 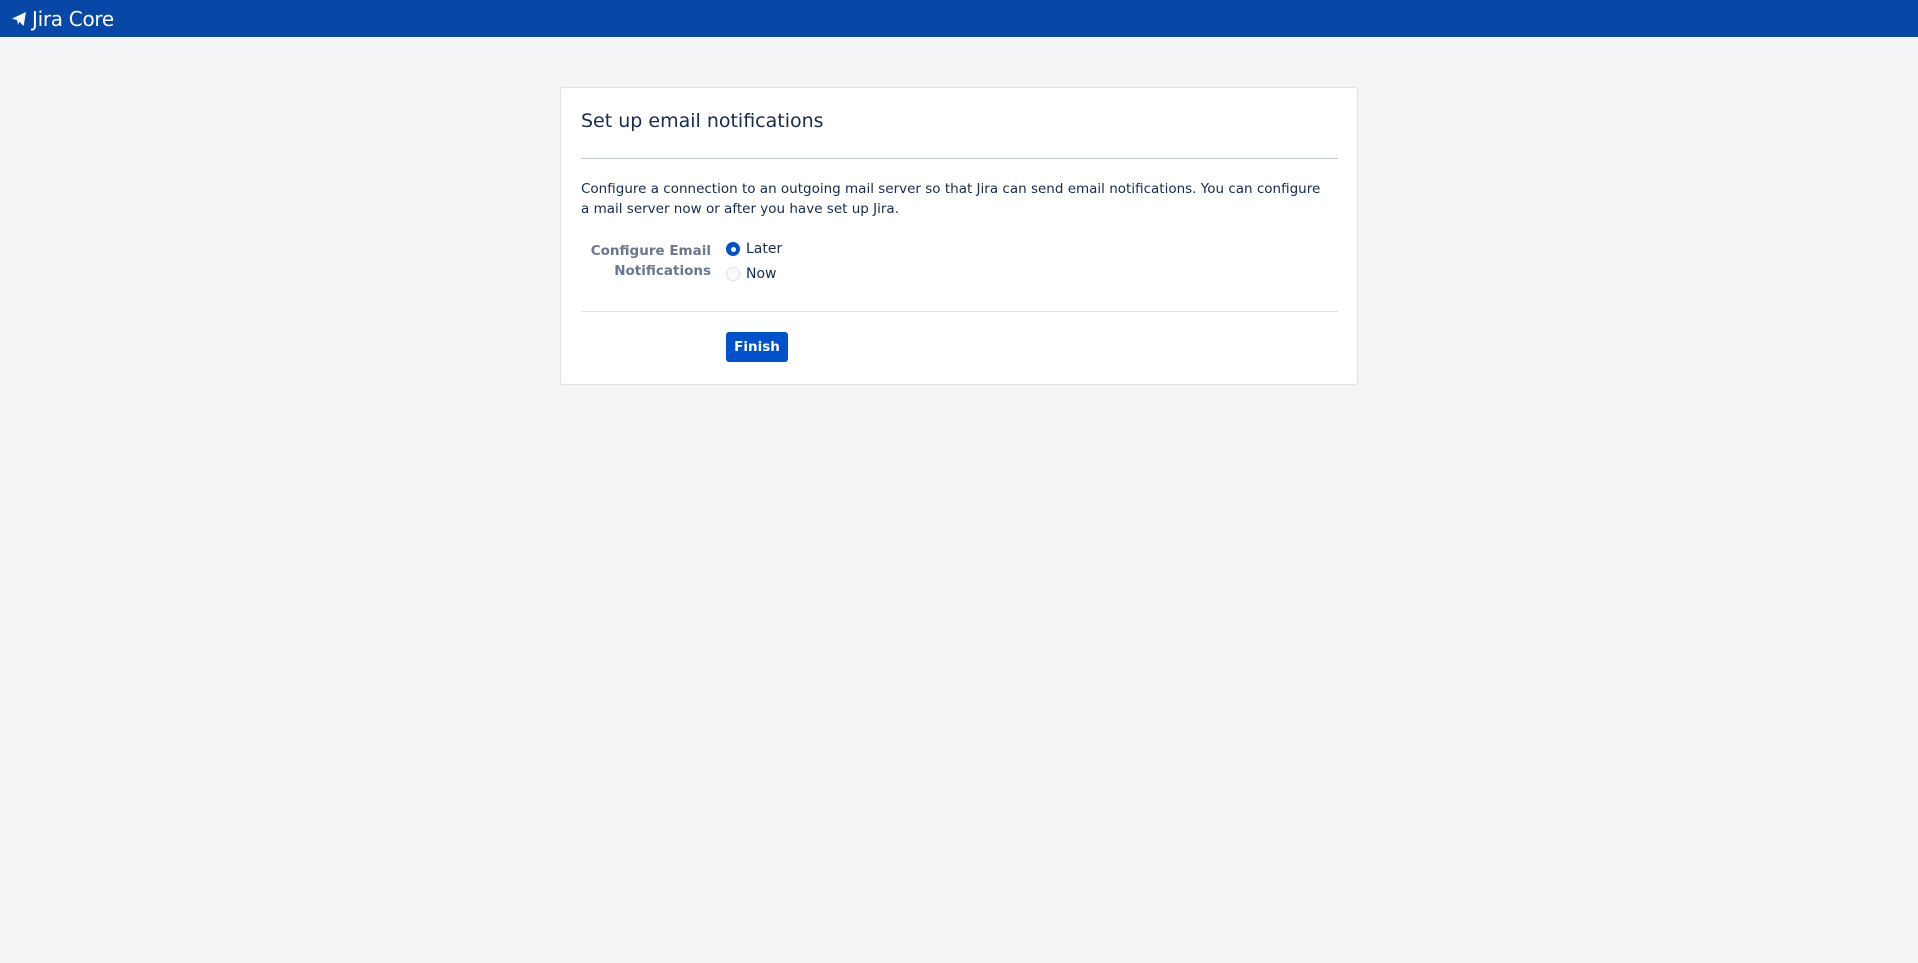 I want to click on radio-option-later: Later, so click(x=754, y=249).